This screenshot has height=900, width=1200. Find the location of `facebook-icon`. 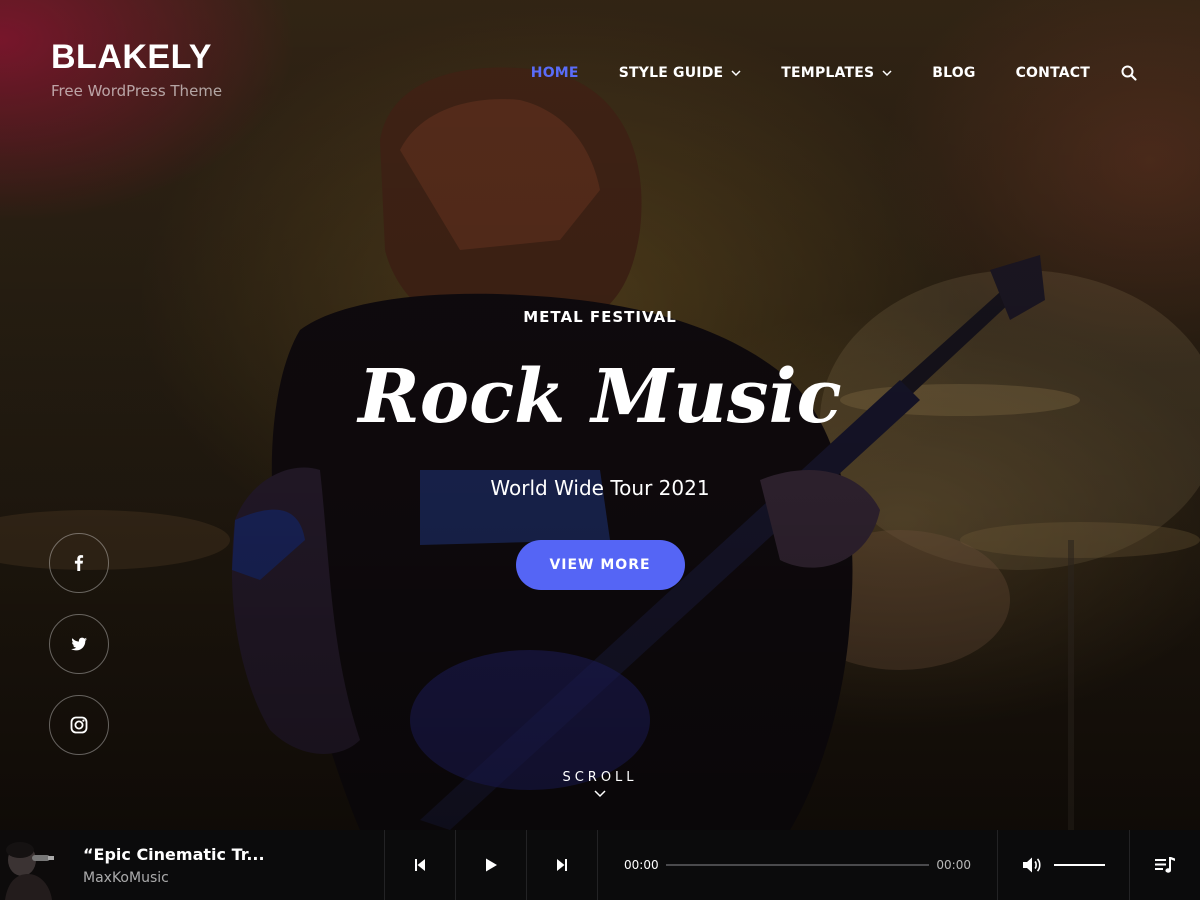

facebook-icon is located at coordinates (79, 563).